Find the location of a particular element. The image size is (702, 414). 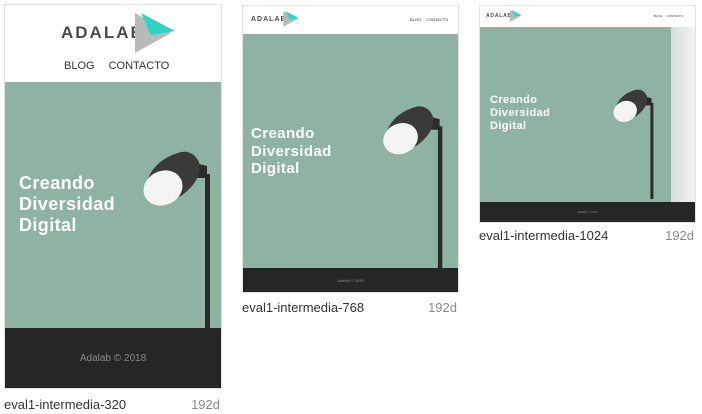

screenshot-name: eval1-intermedia-320 is located at coordinates (65, 404).